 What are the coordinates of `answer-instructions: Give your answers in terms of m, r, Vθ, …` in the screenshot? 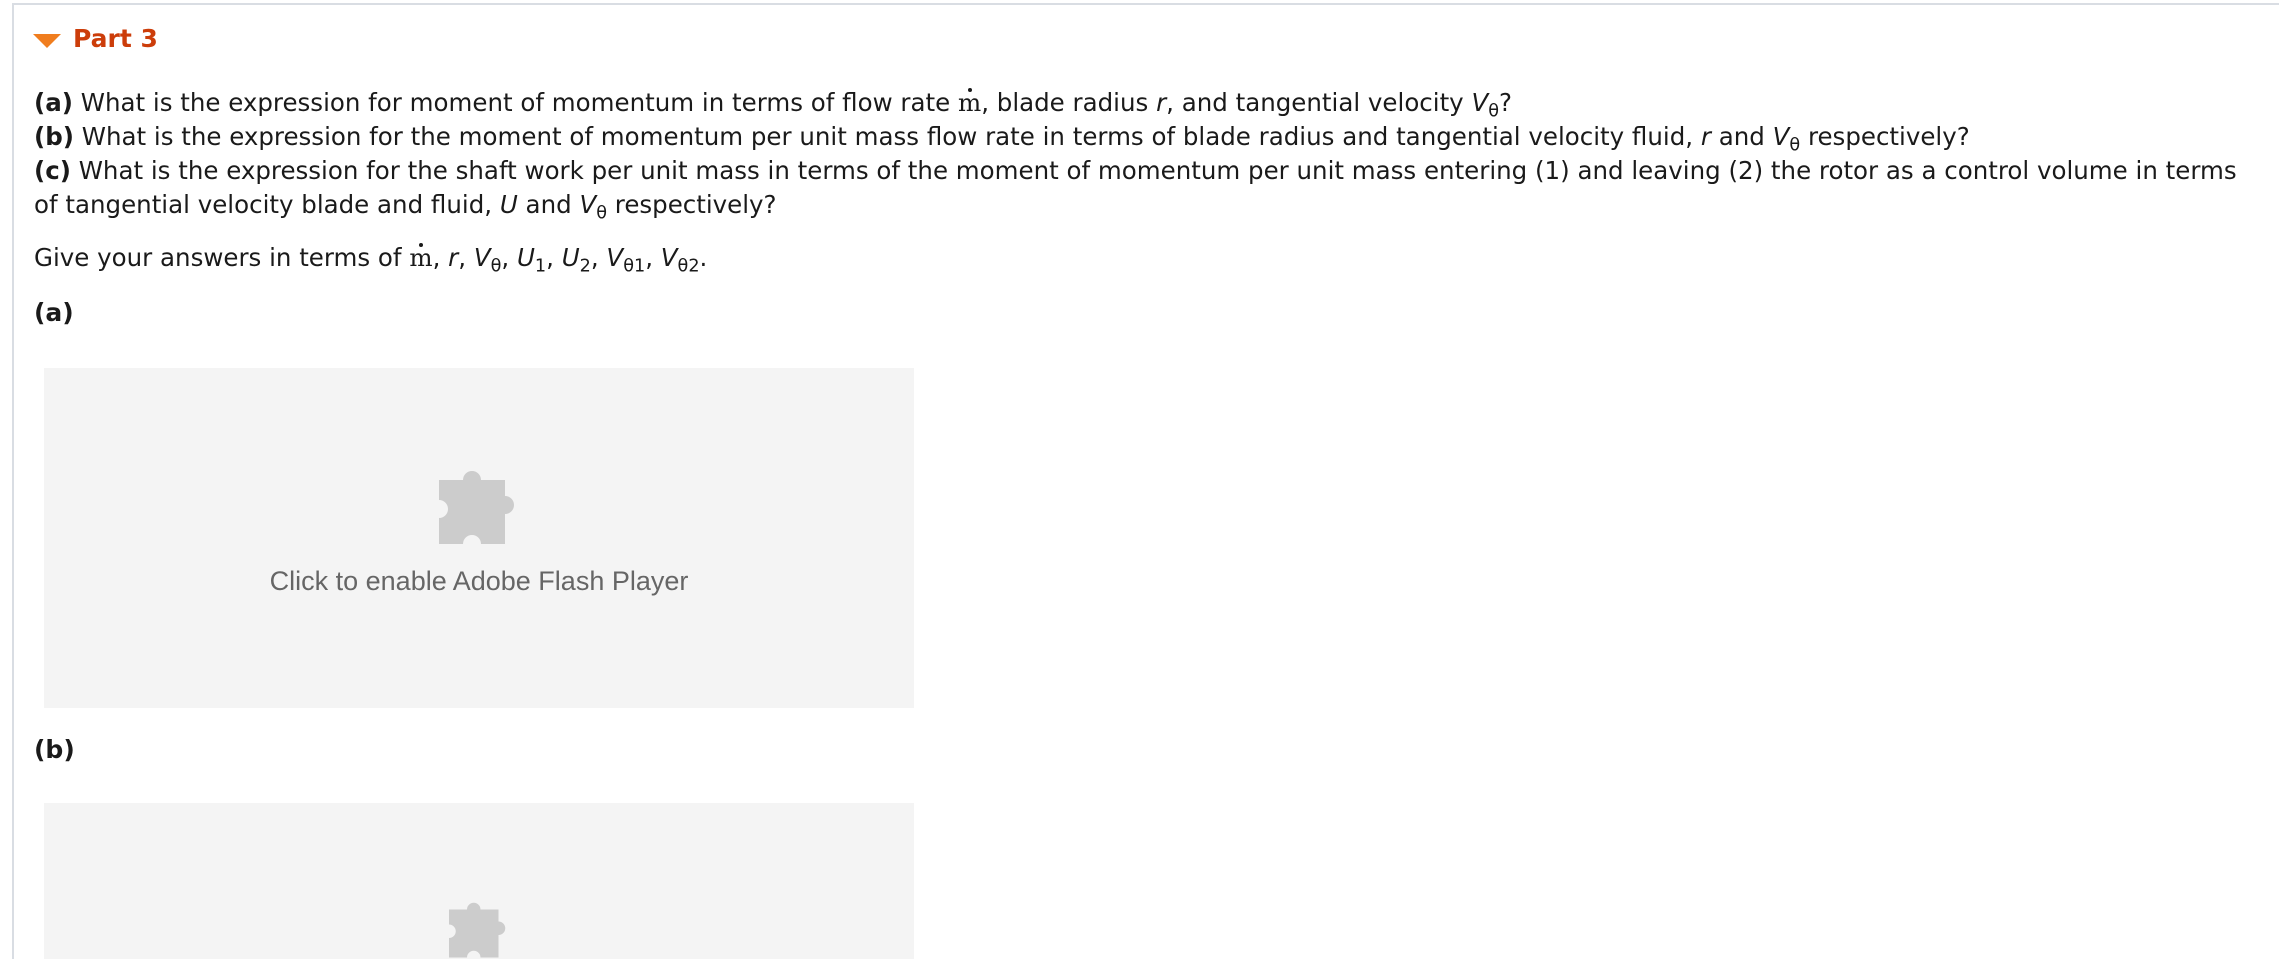 It's located at (370, 258).